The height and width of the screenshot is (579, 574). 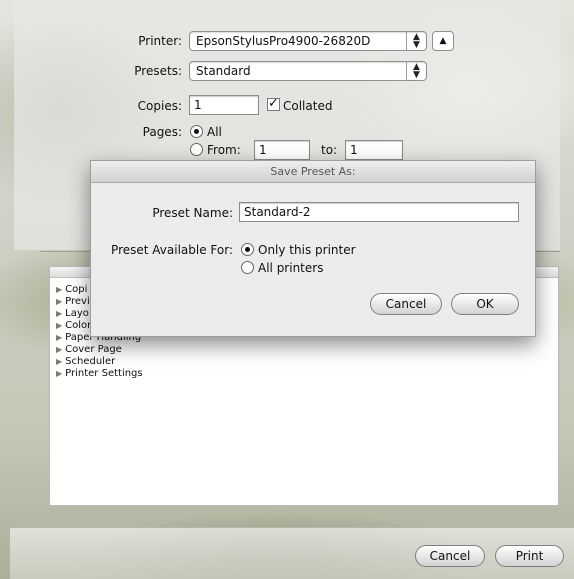 I want to click on dialog-cancel-button: Cancel, so click(x=406, y=304).